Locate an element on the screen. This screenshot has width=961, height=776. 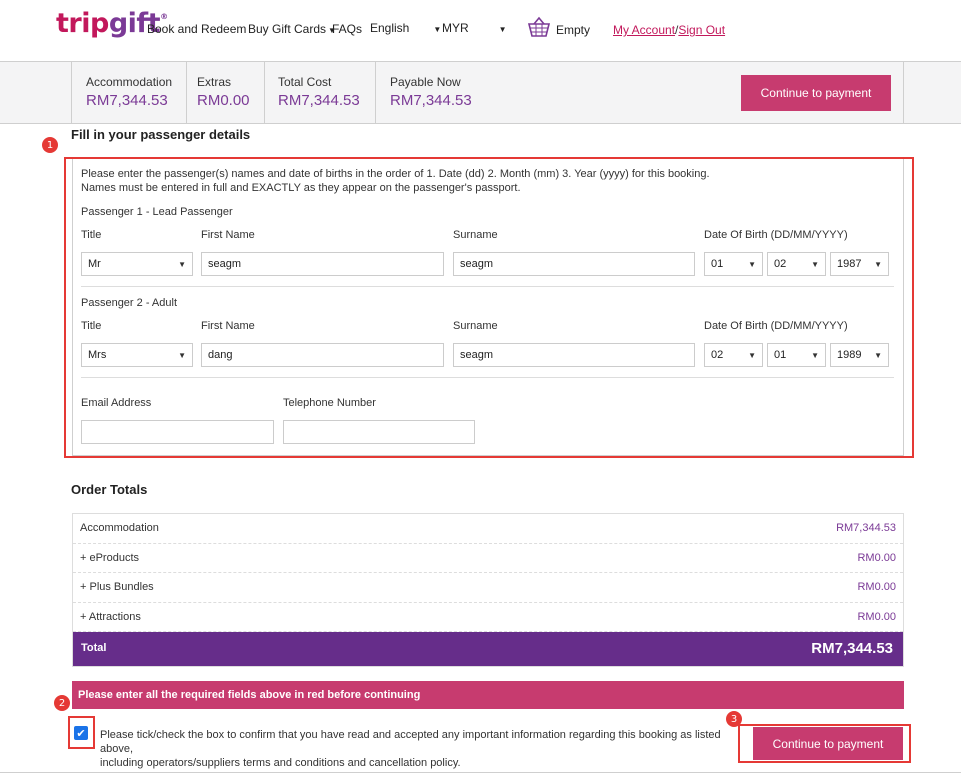
table-row: + Attractions RM0.00 is located at coordinates (488, 617).